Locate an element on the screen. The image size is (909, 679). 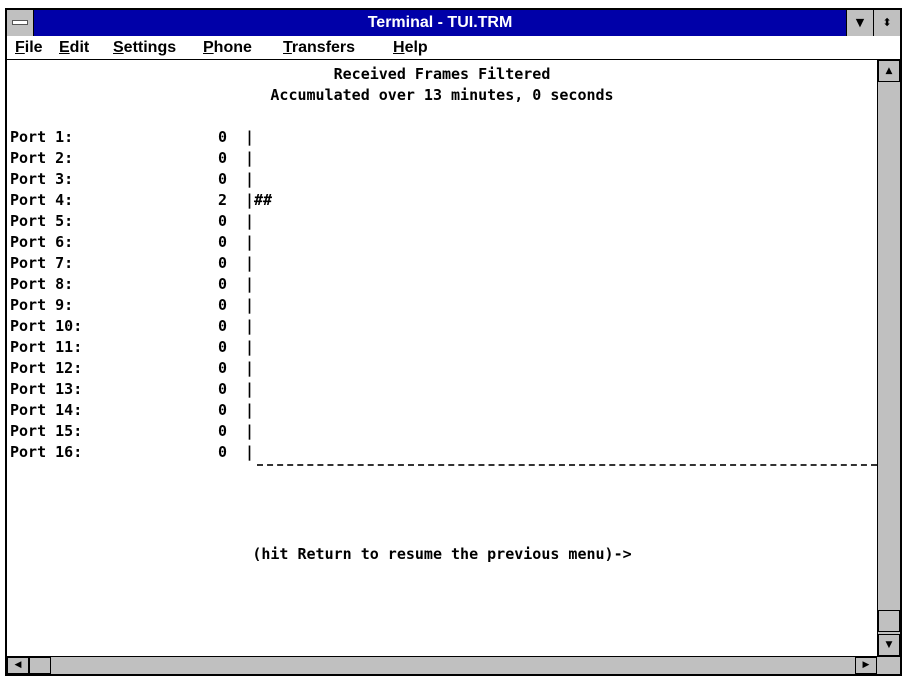
port-label: Port 5: is located at coordinates (42, 221).